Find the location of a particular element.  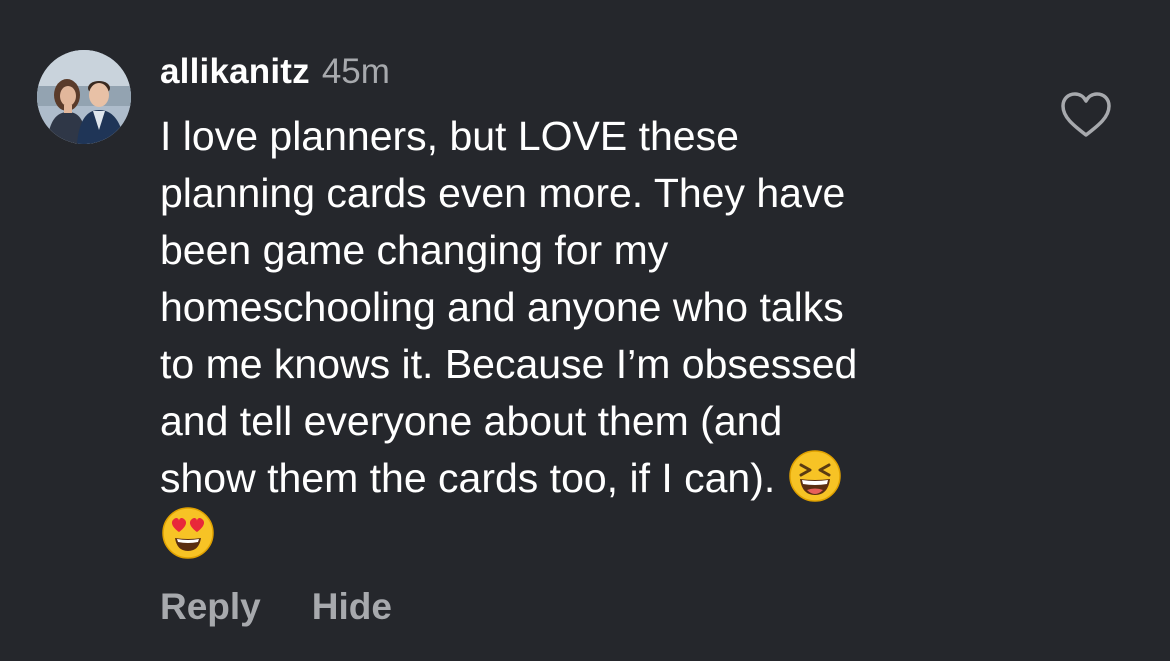

comment-line: been game changing for my is located at coordinates (414, 250).